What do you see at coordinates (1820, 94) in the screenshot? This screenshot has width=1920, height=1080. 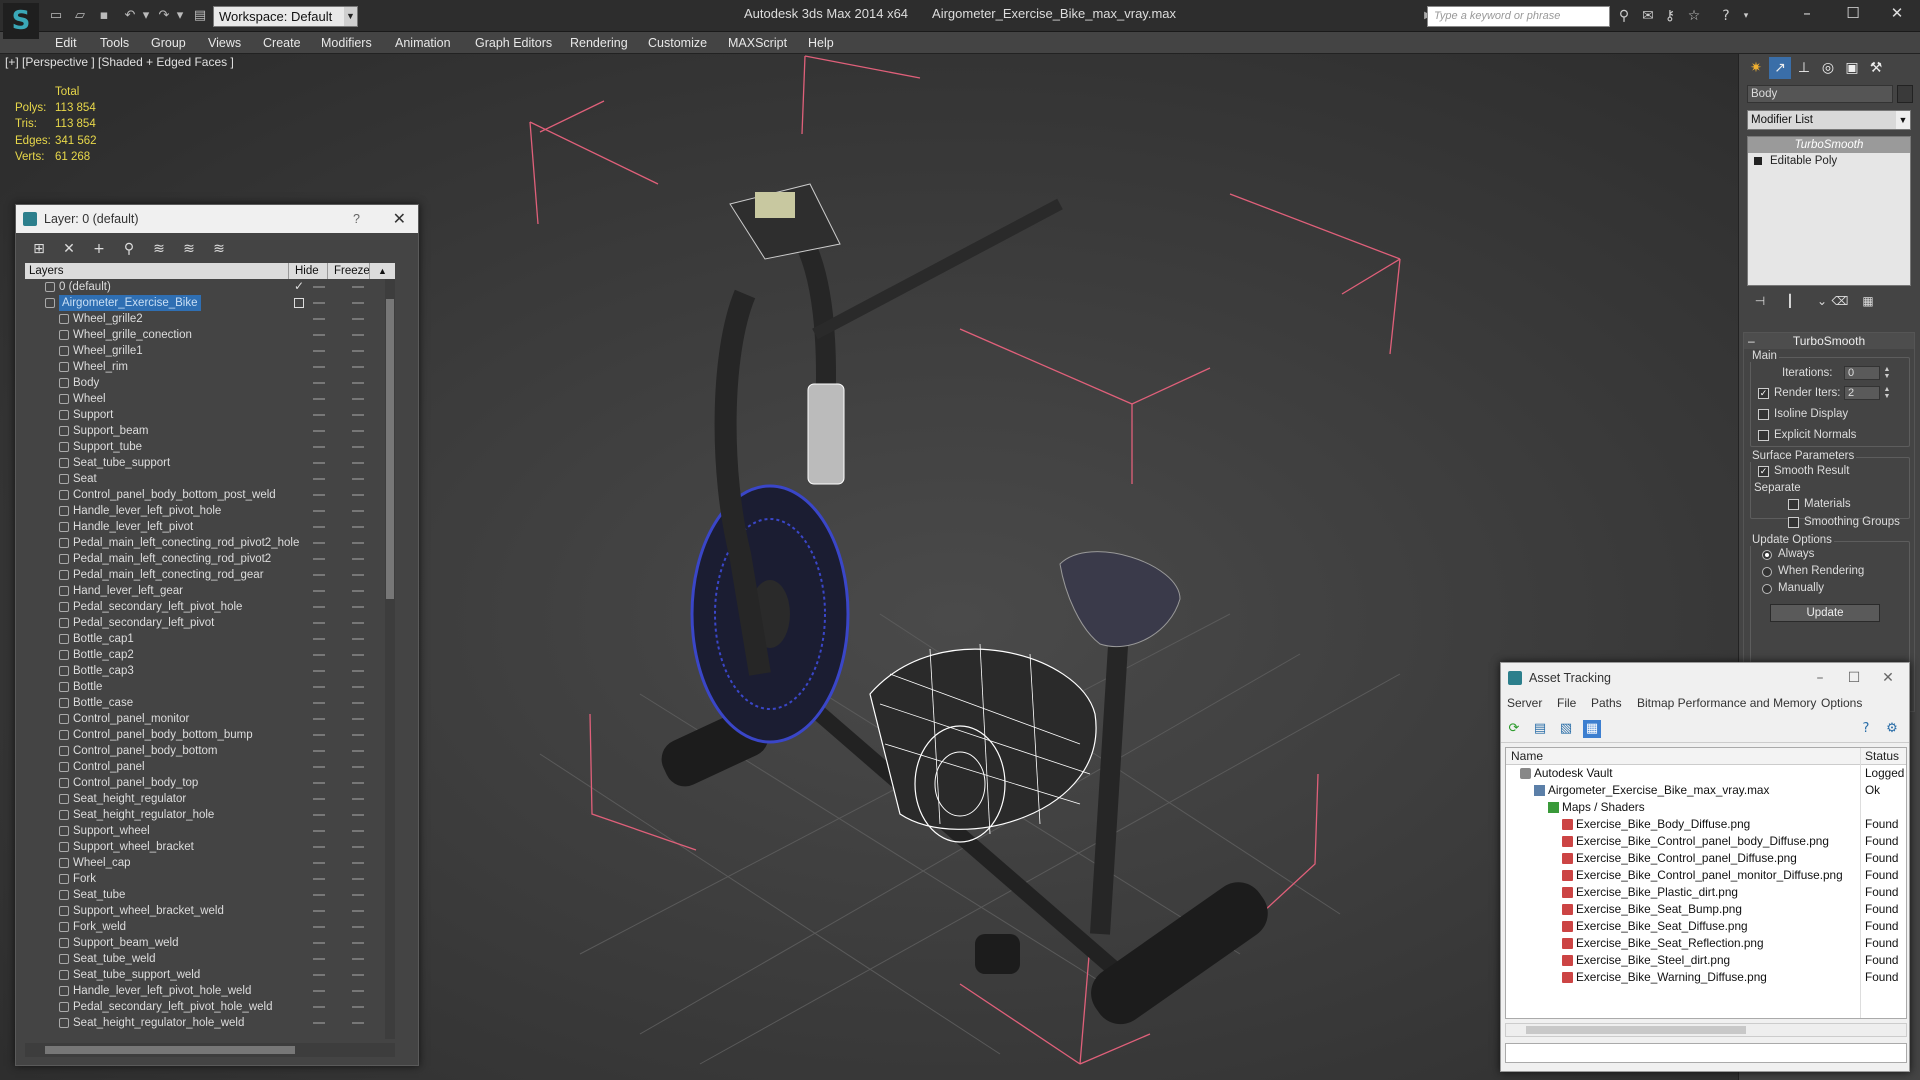 I see `object-name-field: Body` at bounding box center [1820, 94].